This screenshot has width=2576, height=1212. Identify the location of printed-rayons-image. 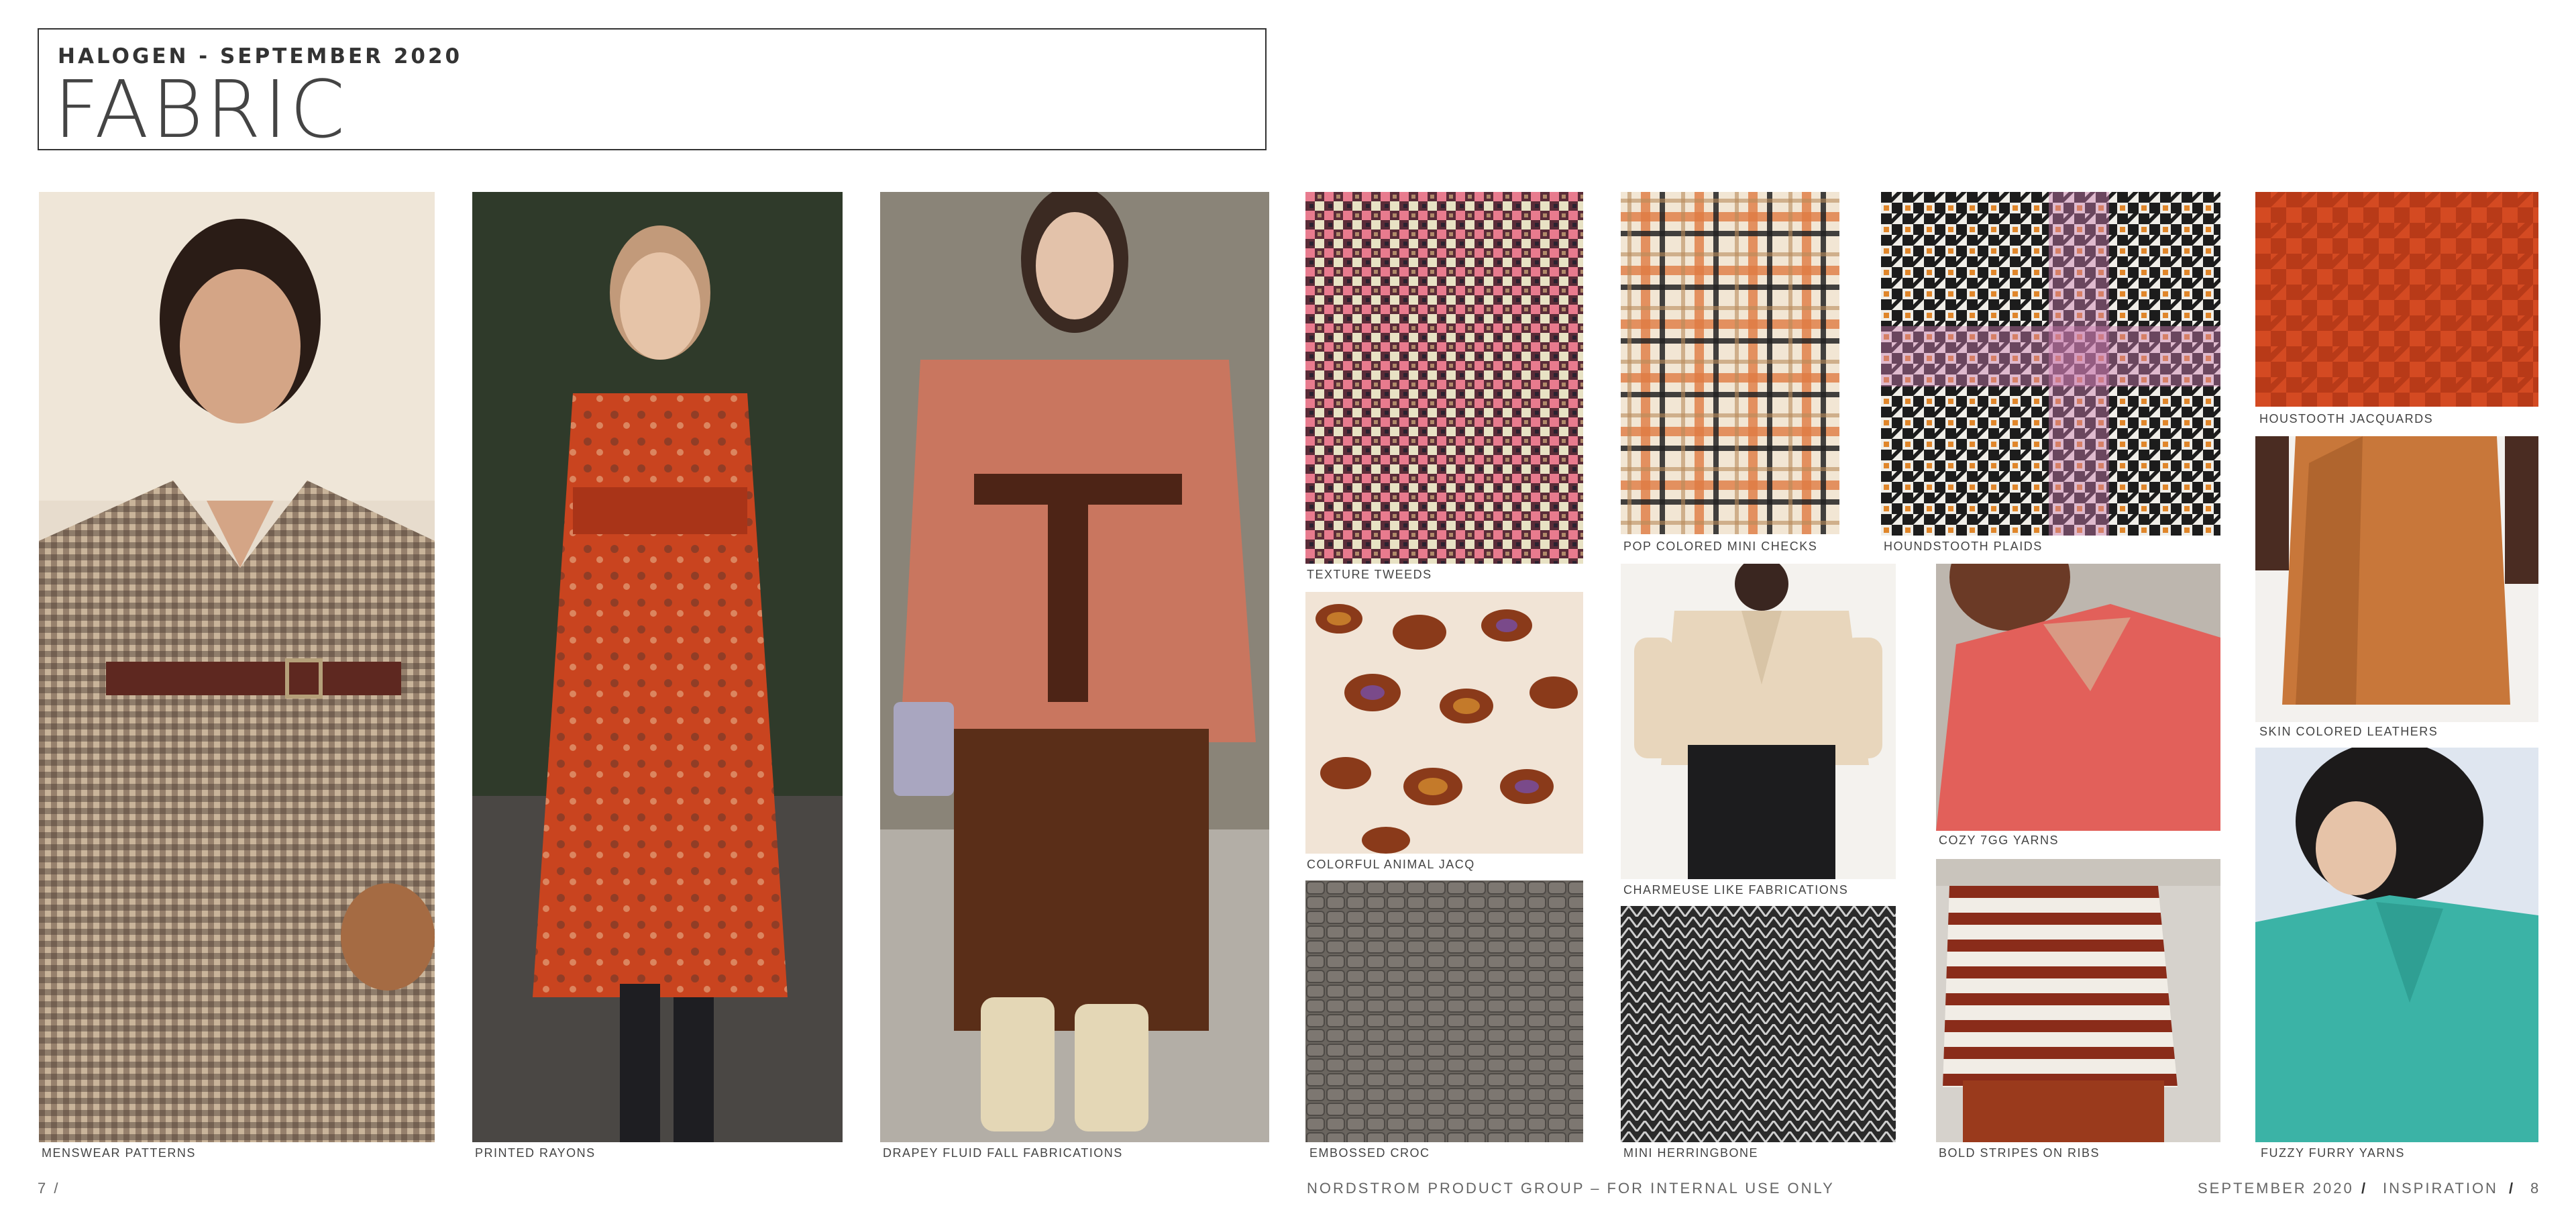
(657, 667).